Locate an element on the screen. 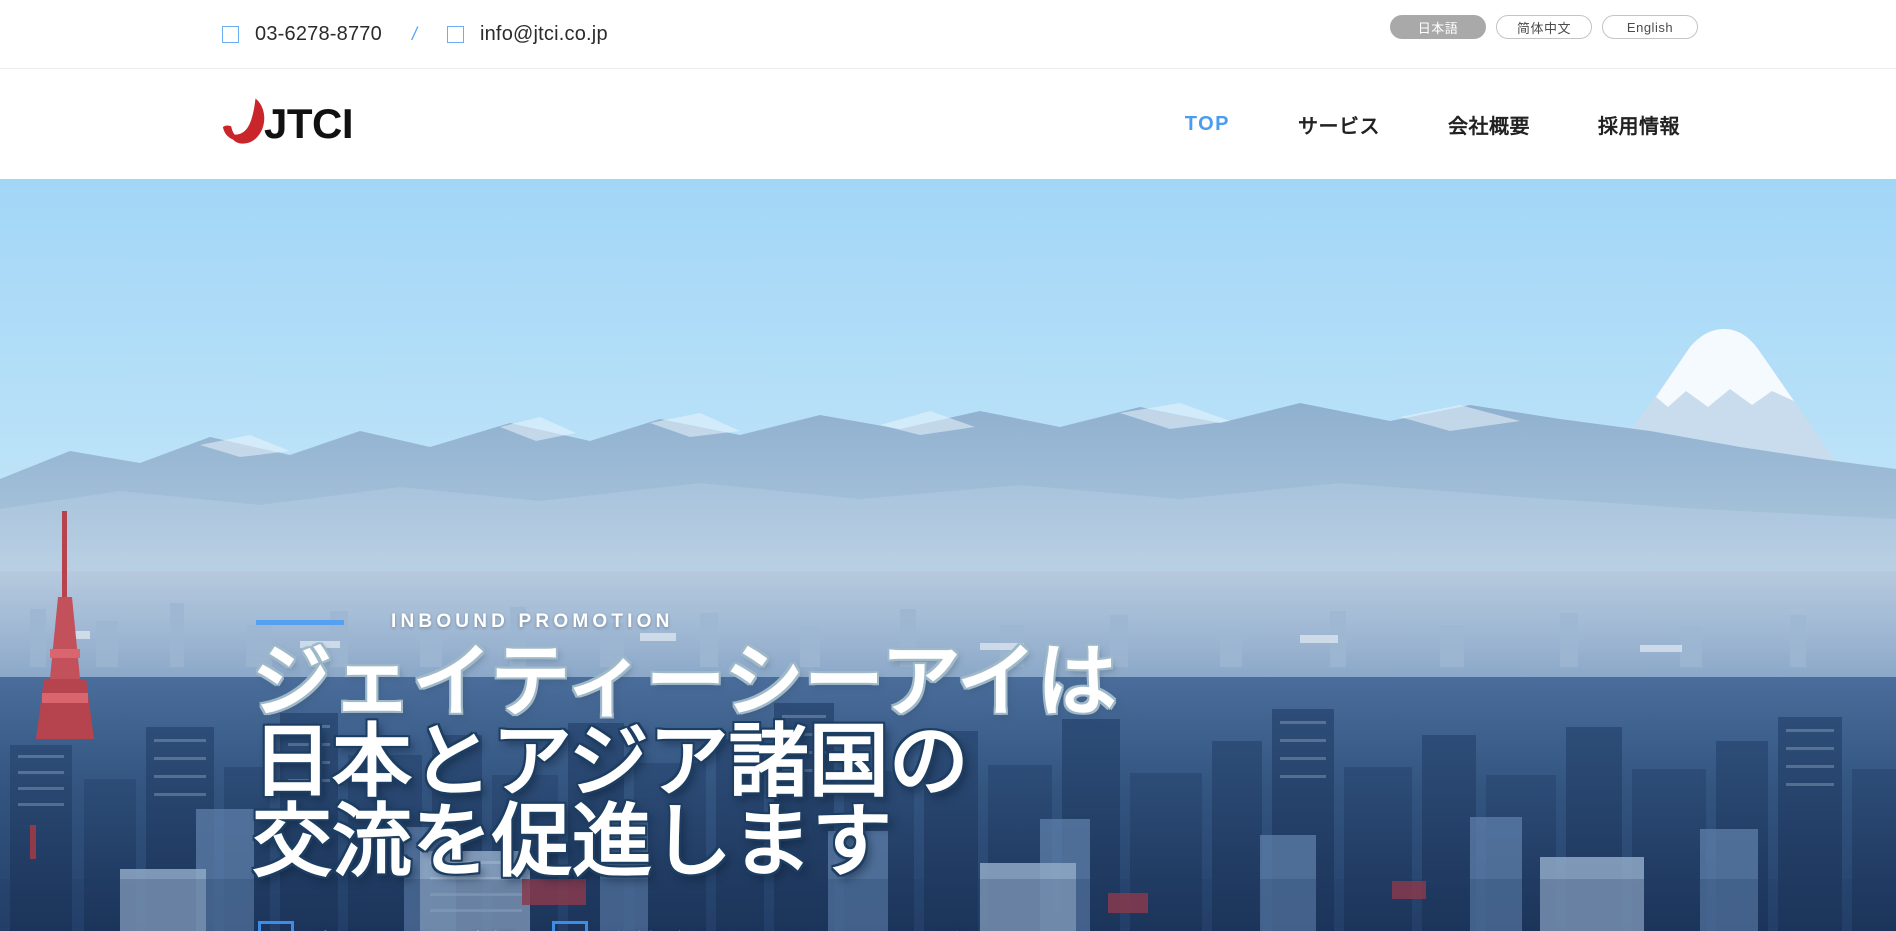 Image resolution: width=1896 pixels, height=931 pixels. lang-button-simplified-chinese: 简体中文 is located at coordinates (1544, 27).